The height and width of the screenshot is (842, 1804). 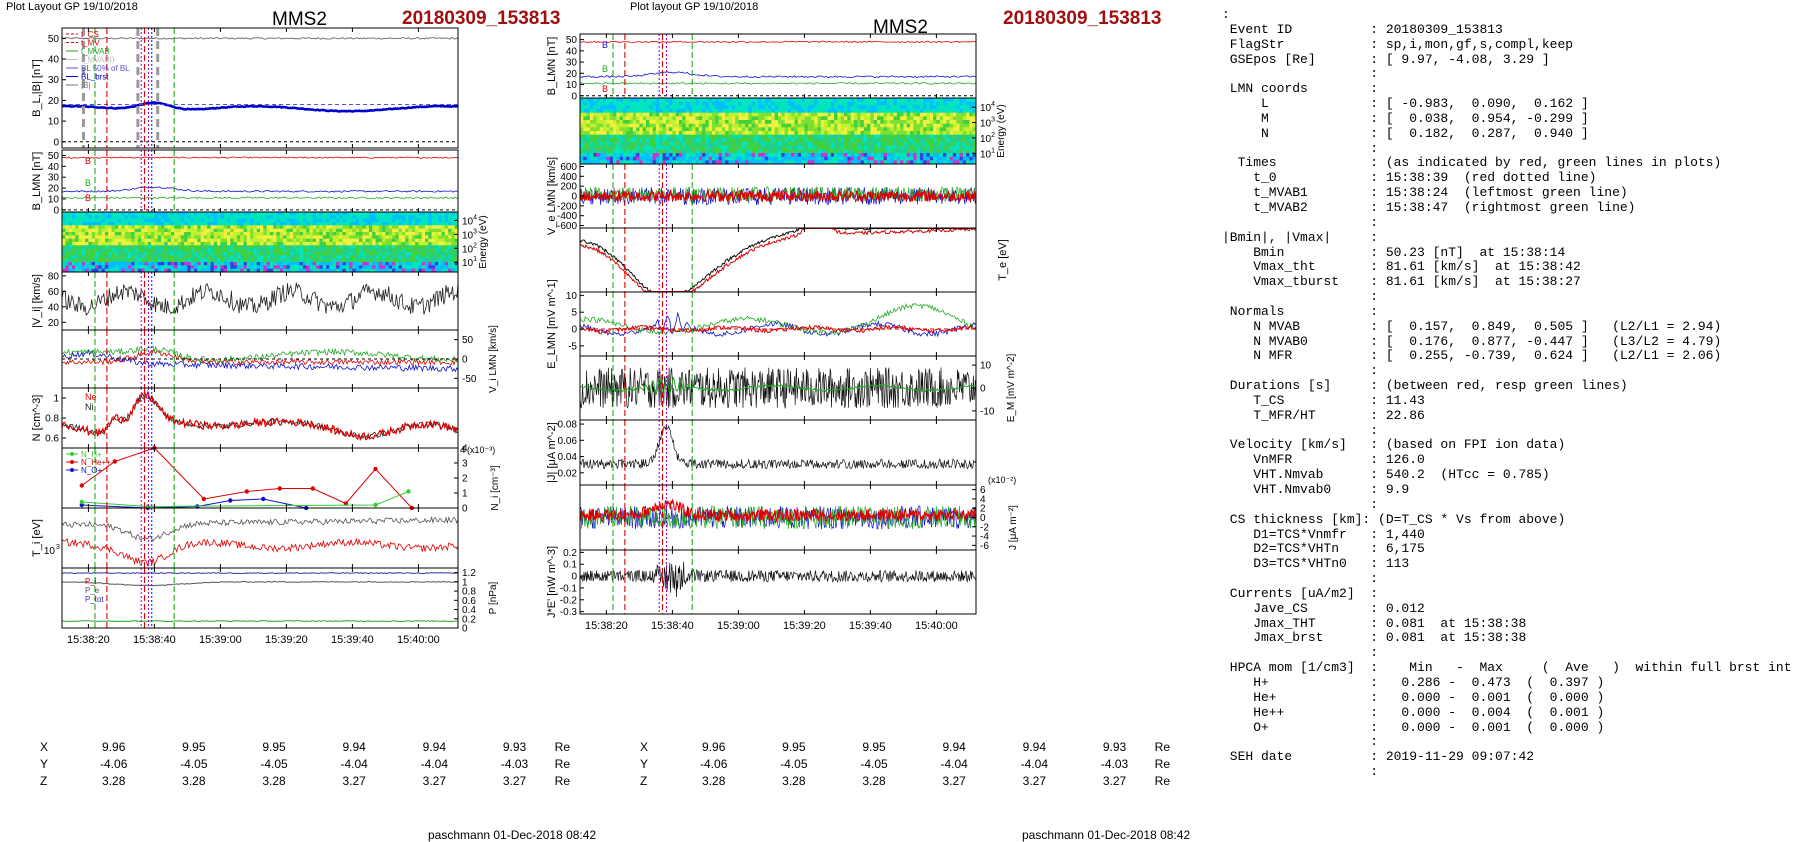 I want to click on y-tick-label: 0, so click(x=465, y=360).